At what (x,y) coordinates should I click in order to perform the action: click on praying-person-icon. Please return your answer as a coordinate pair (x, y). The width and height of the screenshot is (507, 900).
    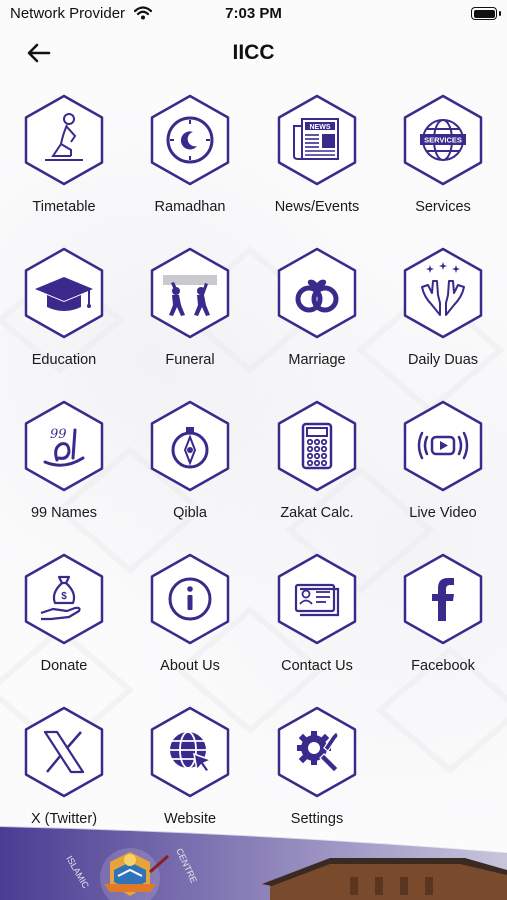
    Looking at the image, I should click on (64, 140).